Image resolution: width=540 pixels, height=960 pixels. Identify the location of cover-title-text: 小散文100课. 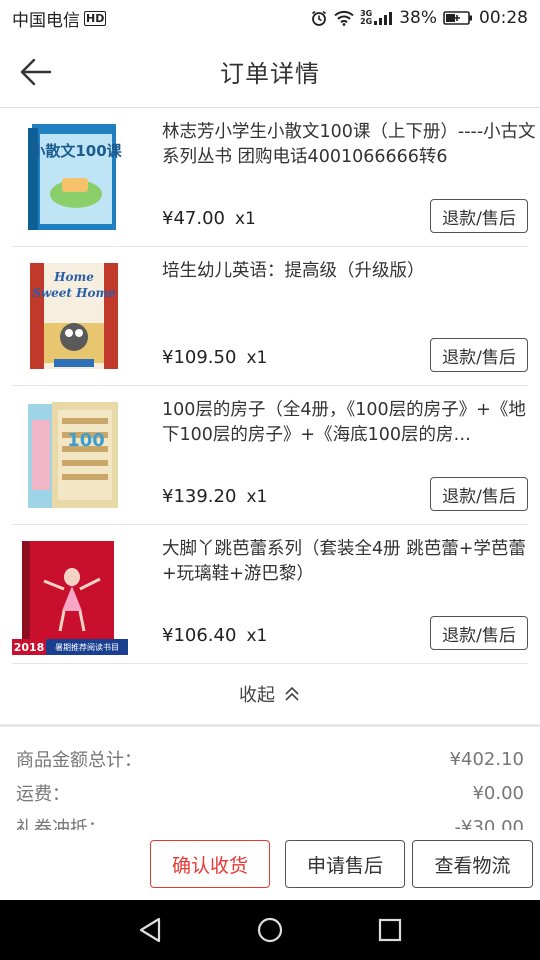
(76, 151).